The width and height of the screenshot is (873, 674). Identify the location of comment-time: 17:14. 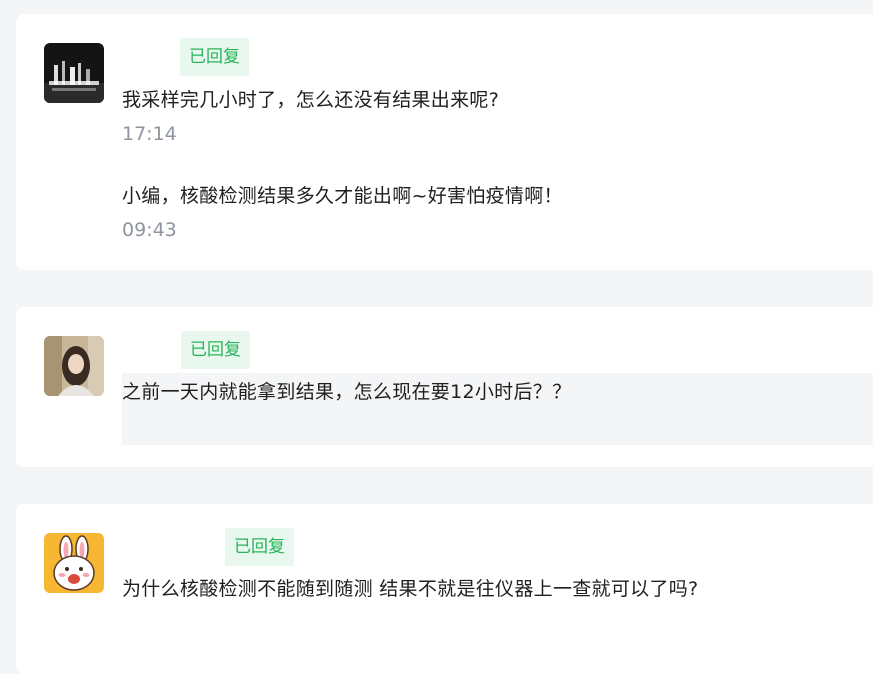
(149, 134).